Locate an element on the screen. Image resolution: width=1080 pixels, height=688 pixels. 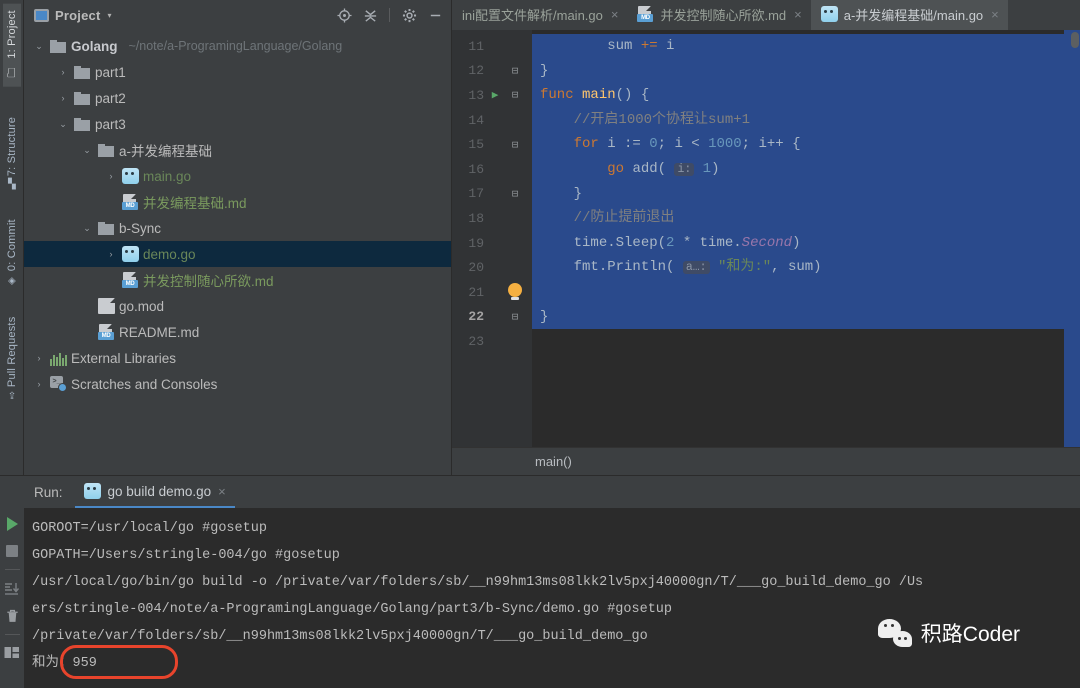
tool-tab-structure: ▚ 7: Structure is located at coordinates (12, 153).